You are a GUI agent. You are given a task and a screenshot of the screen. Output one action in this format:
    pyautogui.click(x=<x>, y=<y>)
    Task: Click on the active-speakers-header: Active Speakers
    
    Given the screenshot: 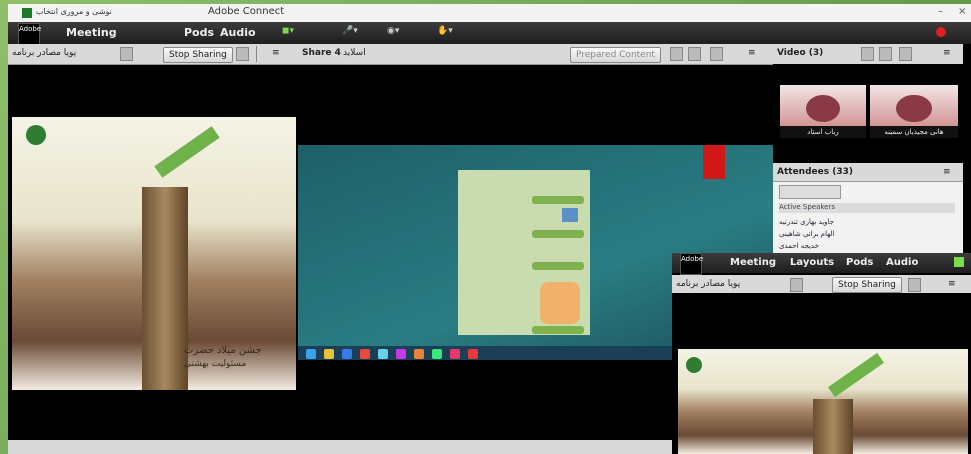 What is the action you would take?
    pyautogui.click(x=867, y=208)
    